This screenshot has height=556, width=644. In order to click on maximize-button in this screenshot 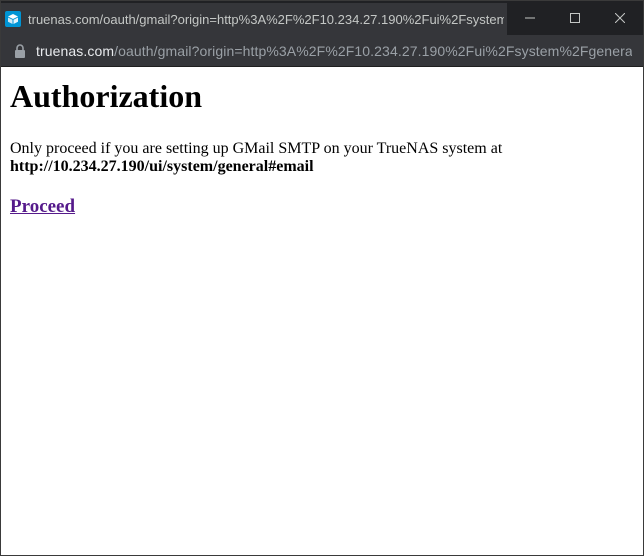, I will do `click(574, 18)`.